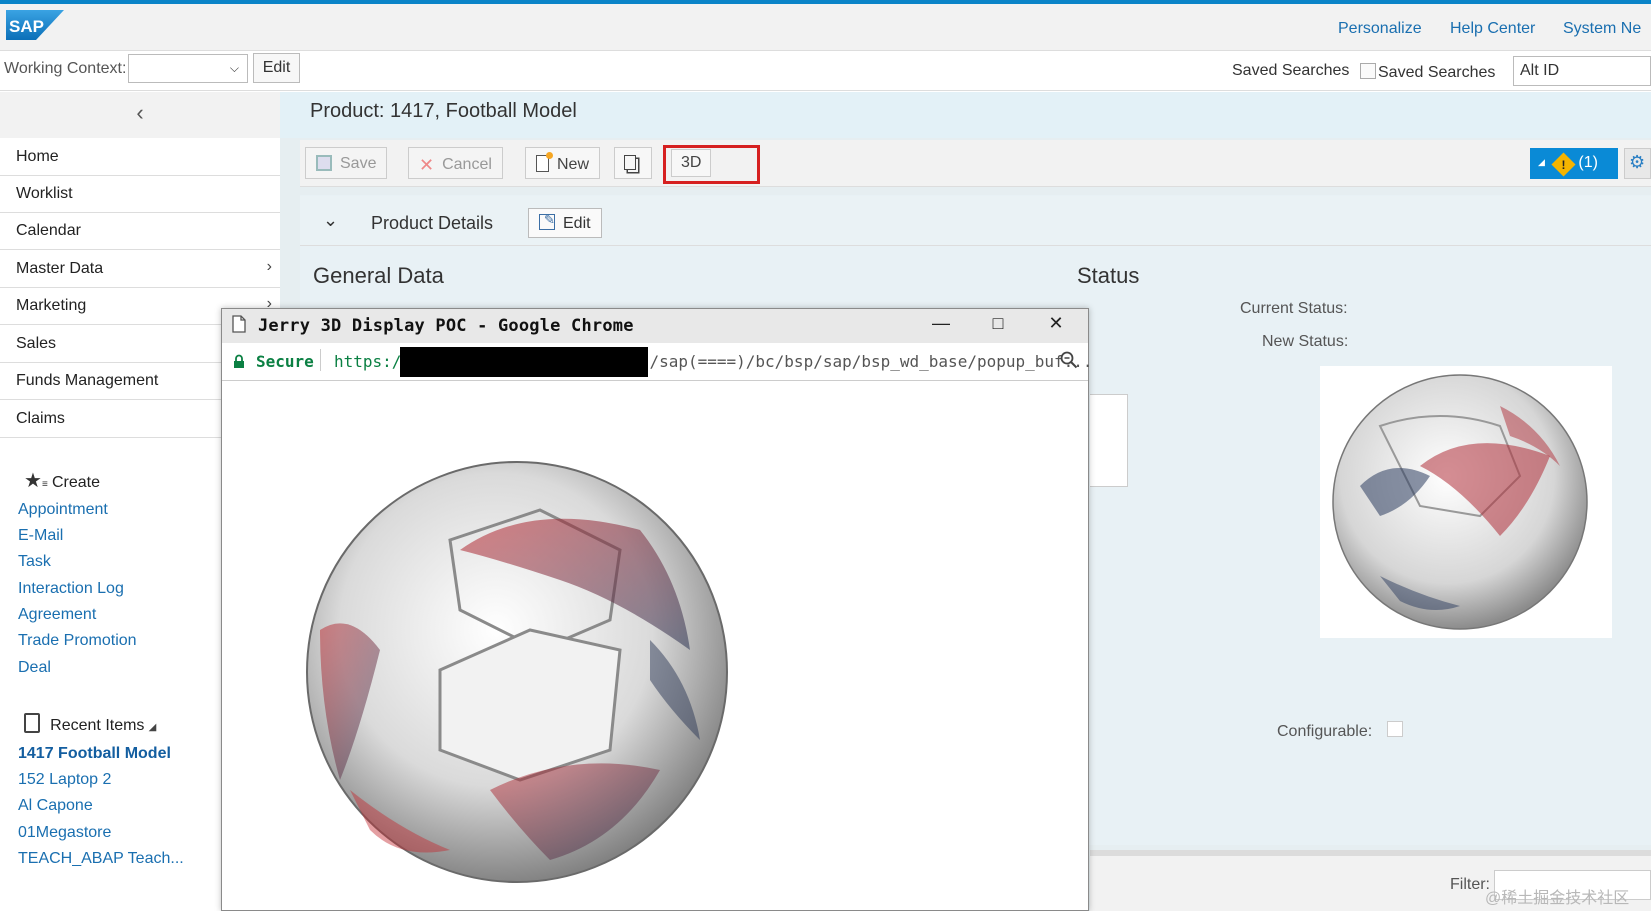 The height and width of the screenshot is (911, 1651). Describe the element at coordinates (269, 266) in the screenshot. I see `chevron-right-icon: ›` at that location.